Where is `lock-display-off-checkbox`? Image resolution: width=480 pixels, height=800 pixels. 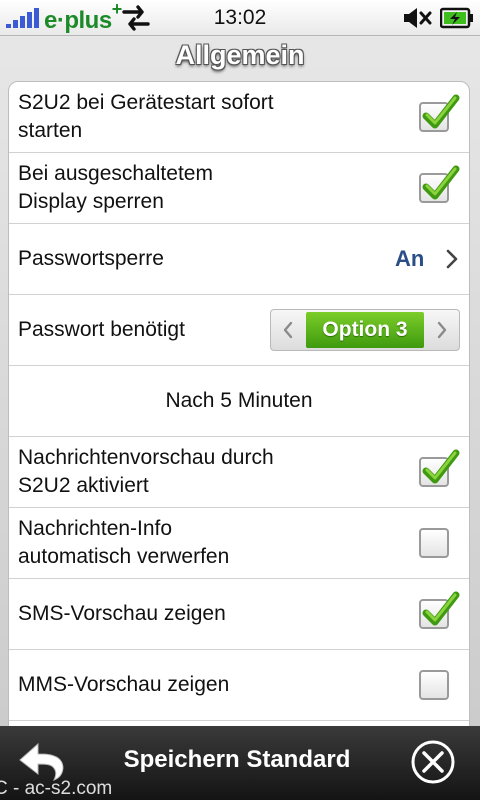 lock-display-off-checkbox is located at coordinates (439, 184).